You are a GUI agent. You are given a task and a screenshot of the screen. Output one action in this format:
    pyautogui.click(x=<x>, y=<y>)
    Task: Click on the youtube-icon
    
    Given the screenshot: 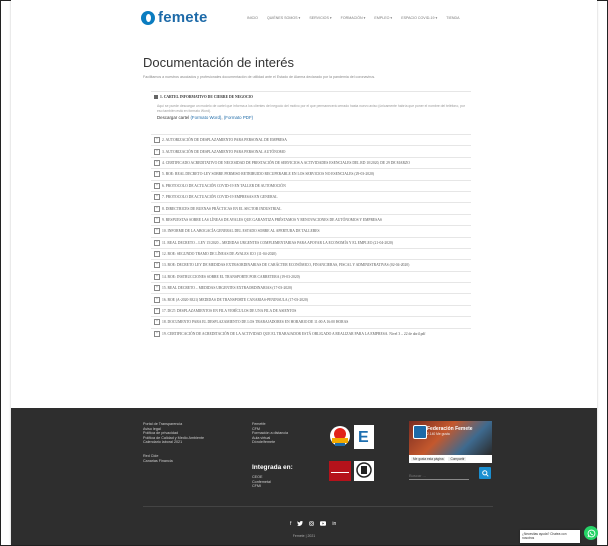 What is the action you would take?
    pyautogui.click(x=323, y=524)
    